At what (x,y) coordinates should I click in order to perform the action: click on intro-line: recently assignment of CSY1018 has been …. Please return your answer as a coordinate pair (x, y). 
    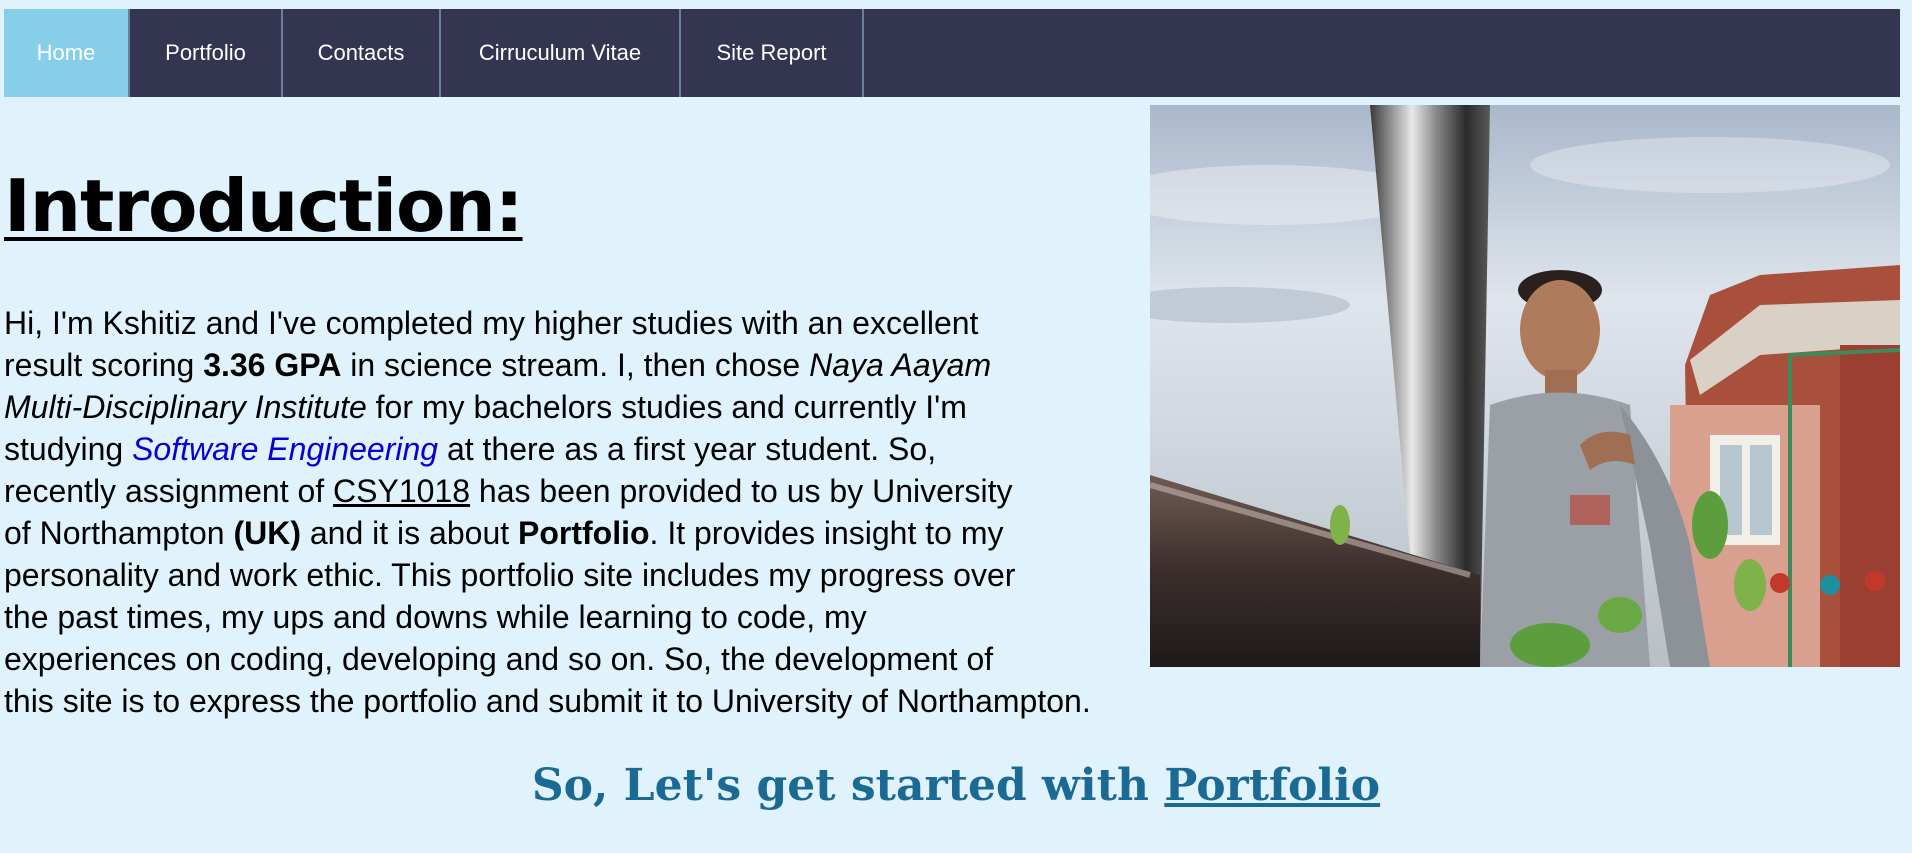
    Looking at the image, I should click on (508, 491).